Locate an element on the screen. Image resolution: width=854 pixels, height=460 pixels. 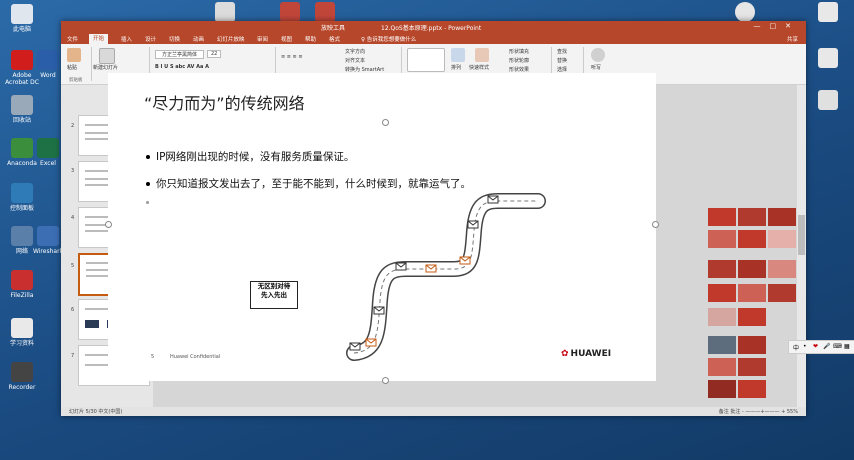
thumbnail-number: 5 is located at coordinates (73, 266).